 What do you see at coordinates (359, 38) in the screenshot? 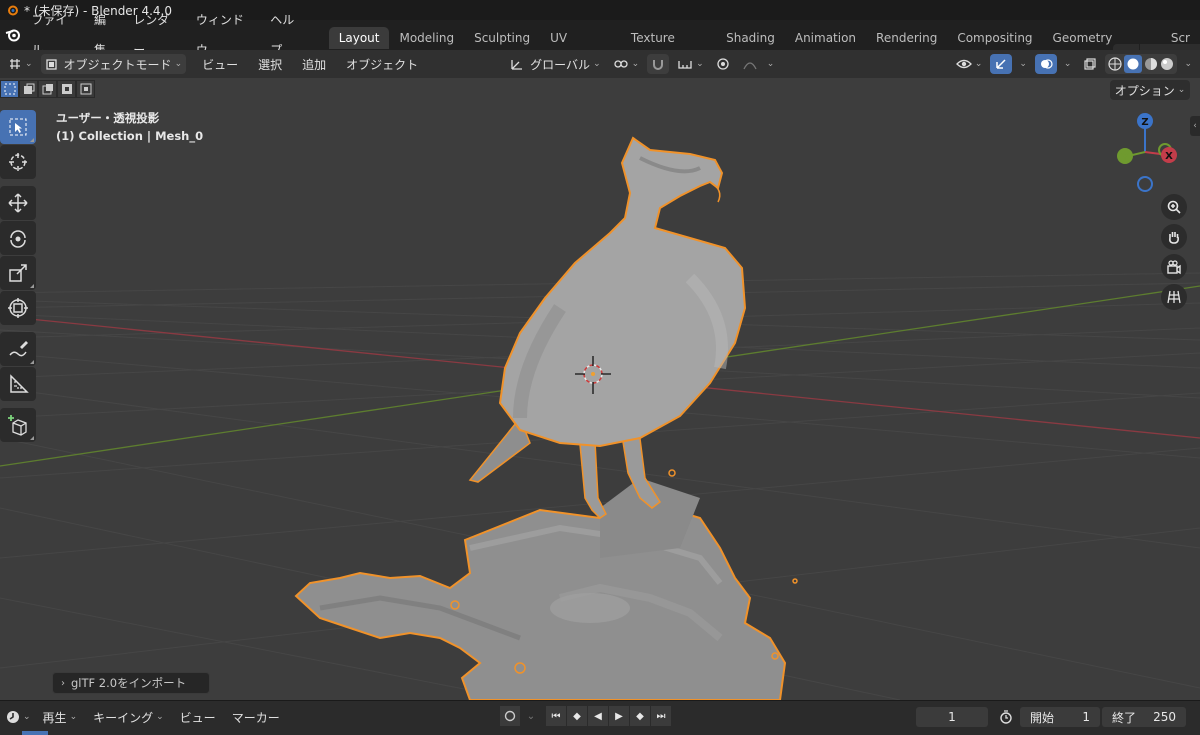
I see `tab-layout: Layout` at bounding box center [359, 38].